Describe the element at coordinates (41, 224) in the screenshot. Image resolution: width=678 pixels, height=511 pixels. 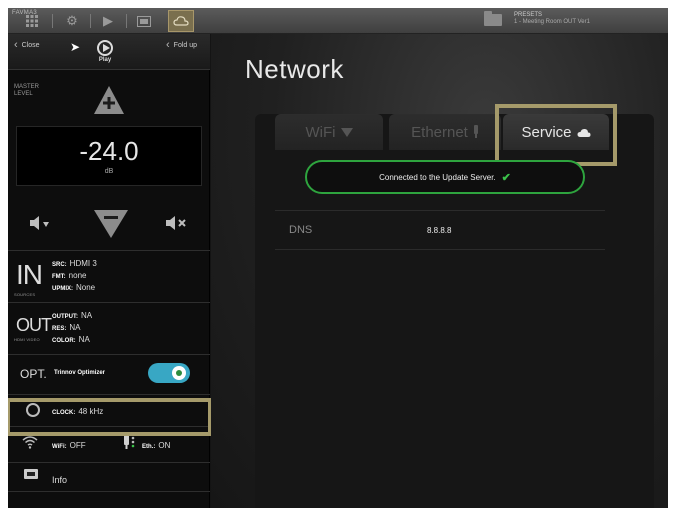
I see `volume-down-speaker-icon` at that location.